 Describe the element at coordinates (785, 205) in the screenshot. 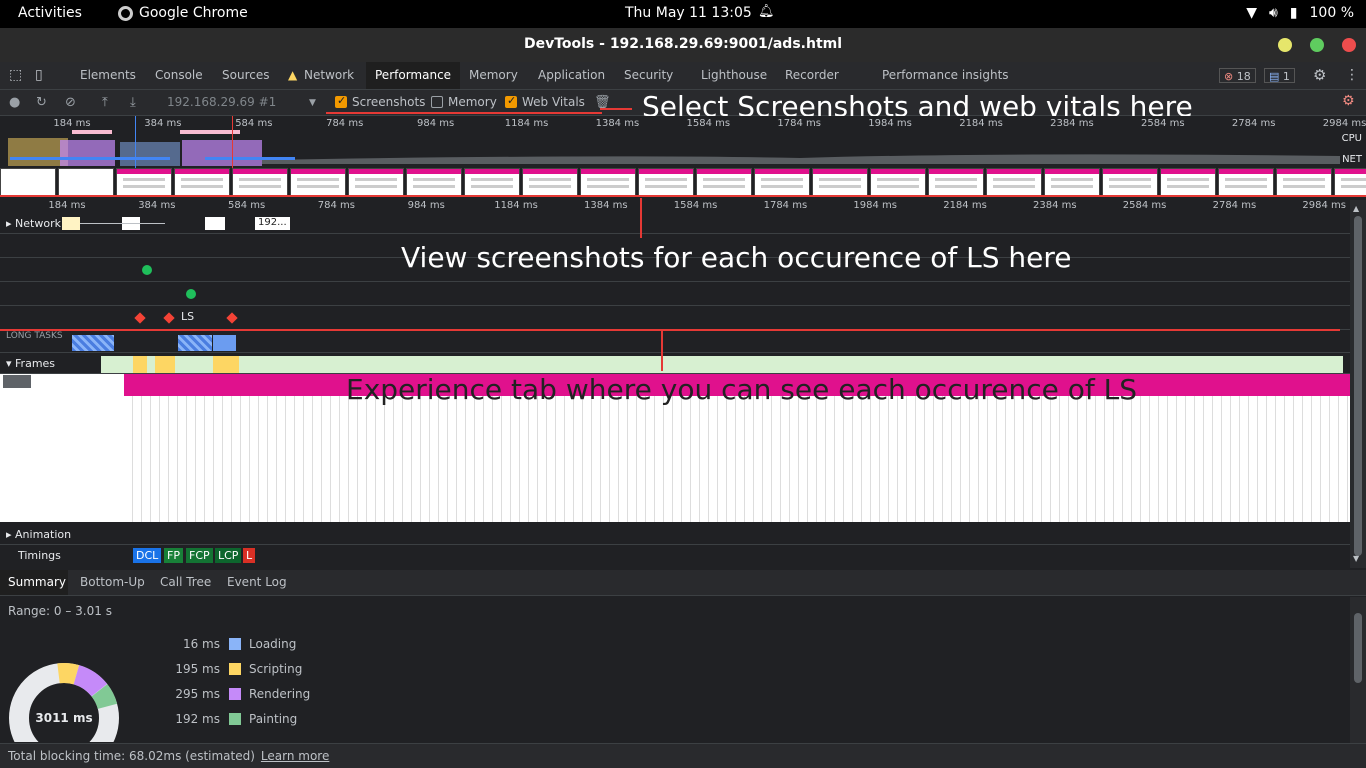

I see `ruler-tick: 1784 ms` at that location.